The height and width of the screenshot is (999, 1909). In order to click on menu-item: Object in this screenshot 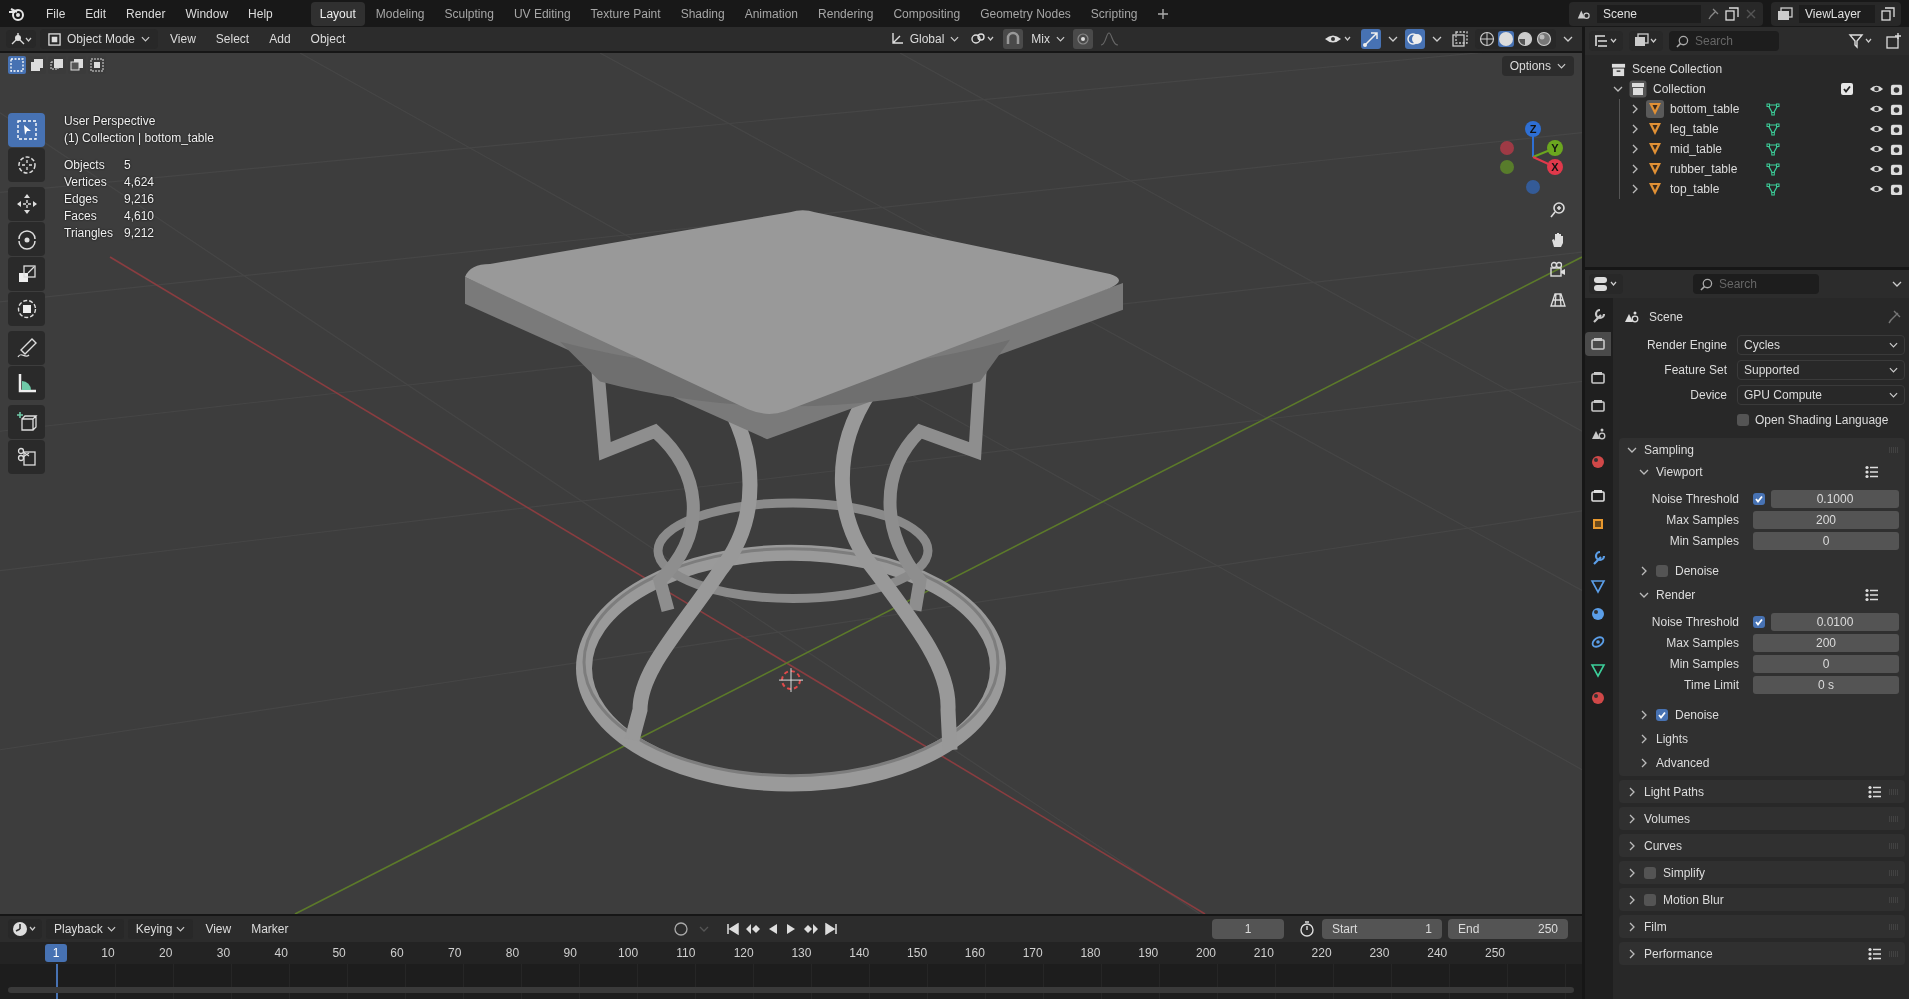, I will do `click(328, 39)`.